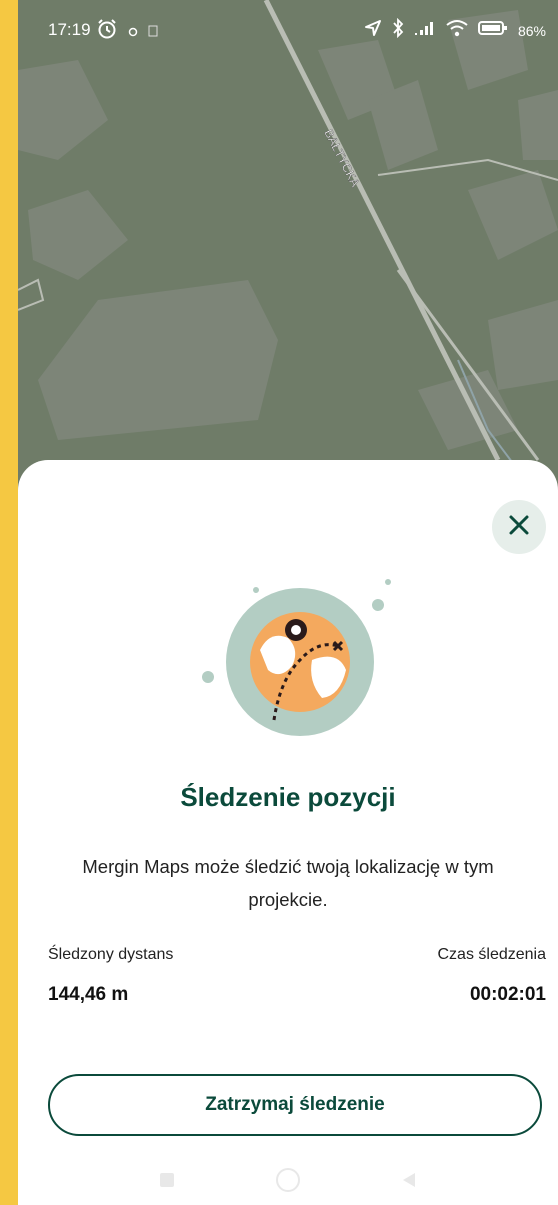  I want to click on signal-icon, so click(425, 30).